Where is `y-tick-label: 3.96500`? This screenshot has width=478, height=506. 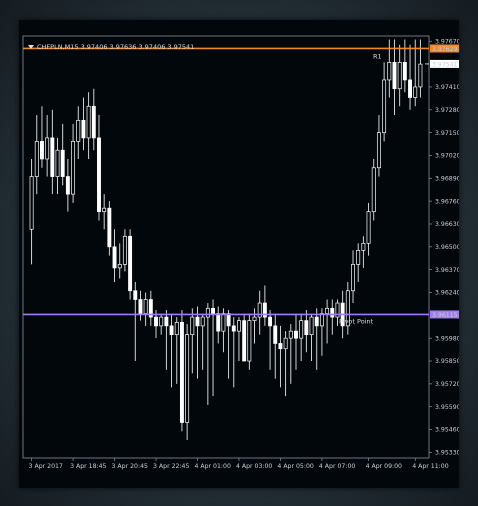
y-tick-label: 3.96500 is located at coordinates (447, 247).